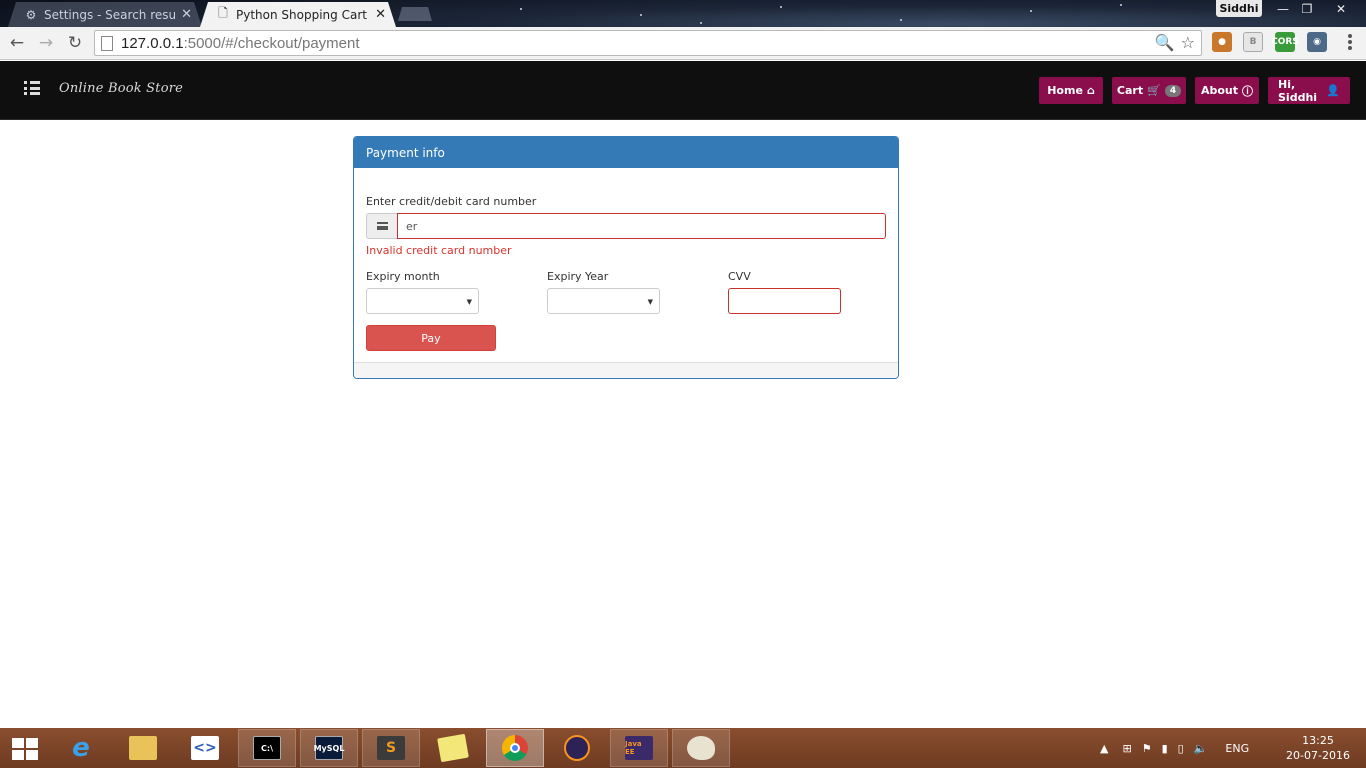 The image size is (1366, 768). What do you see at coordinates (152, 43) in the screenshot?
I see `url-host: 127.0.0.1` at bounding box center [152, 43].